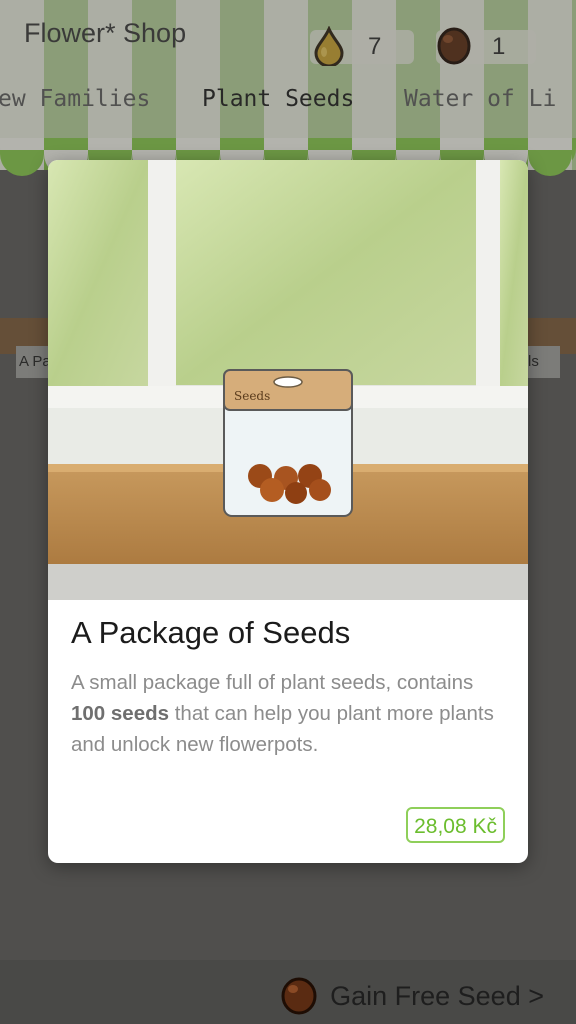 Image resolution: width=576 pixels, height=1024 pixels. Describe the element at coordinates (252, 396) in the screenshot. I see `svg-text: Seeds` at that location.